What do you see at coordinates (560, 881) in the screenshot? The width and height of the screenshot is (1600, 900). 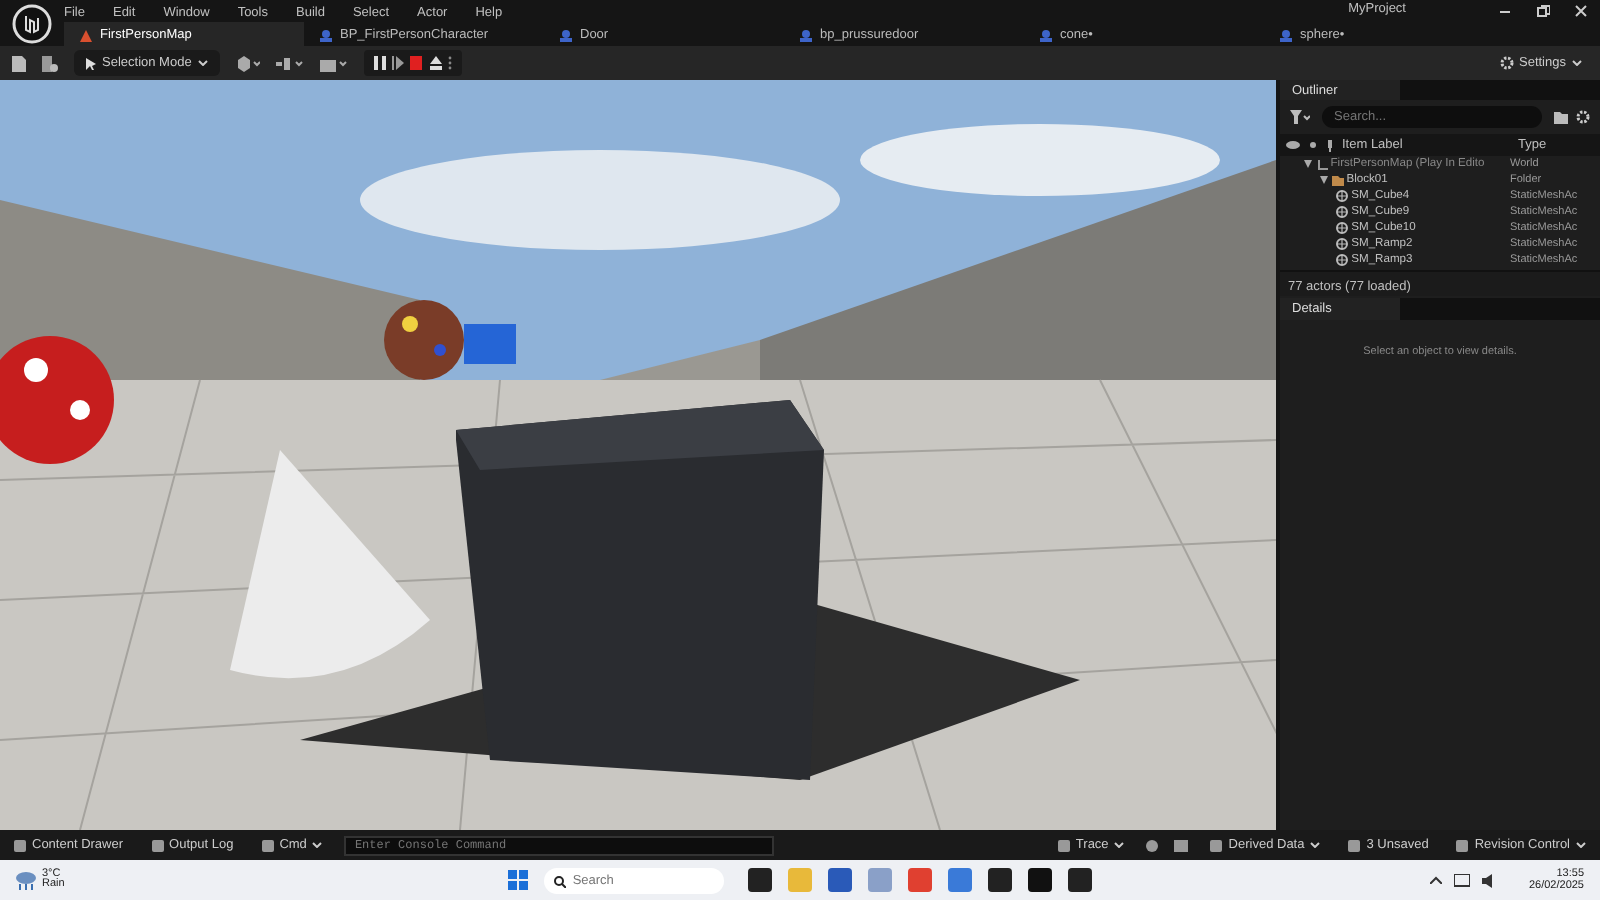 I see `search-icon` at bounding box center [560, 881].